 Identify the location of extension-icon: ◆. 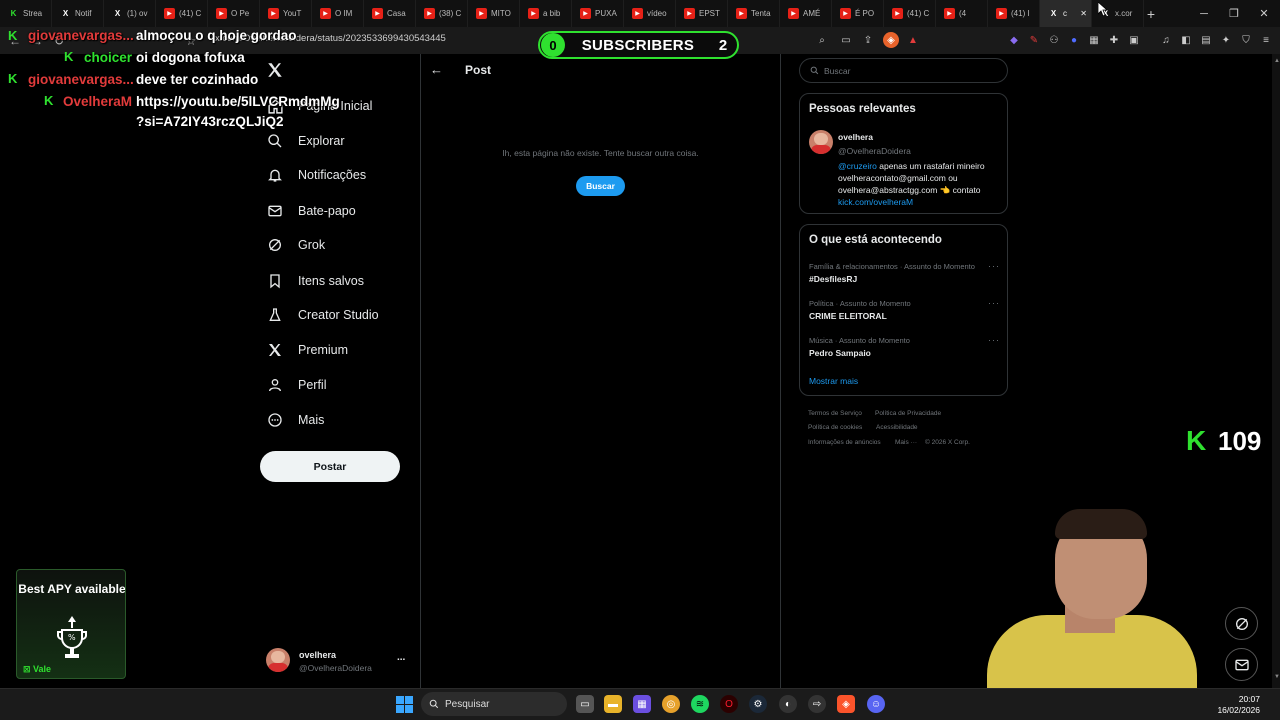
(1014, 40).